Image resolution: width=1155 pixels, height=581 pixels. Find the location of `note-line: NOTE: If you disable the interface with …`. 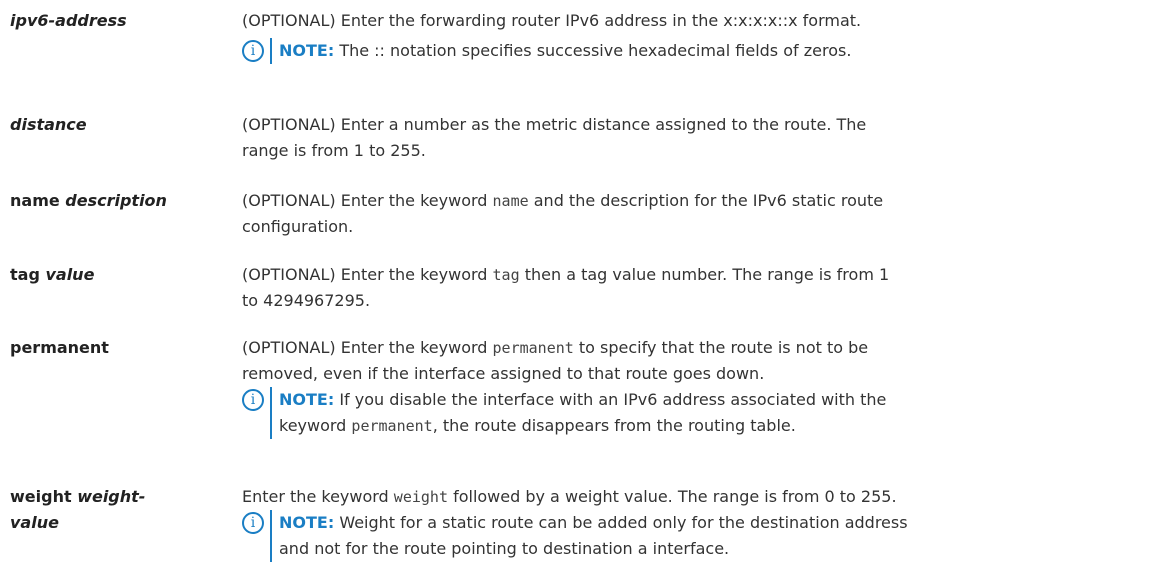

note-line: NOTE: If you disable the interface with … is located at coordinates (710, 400).